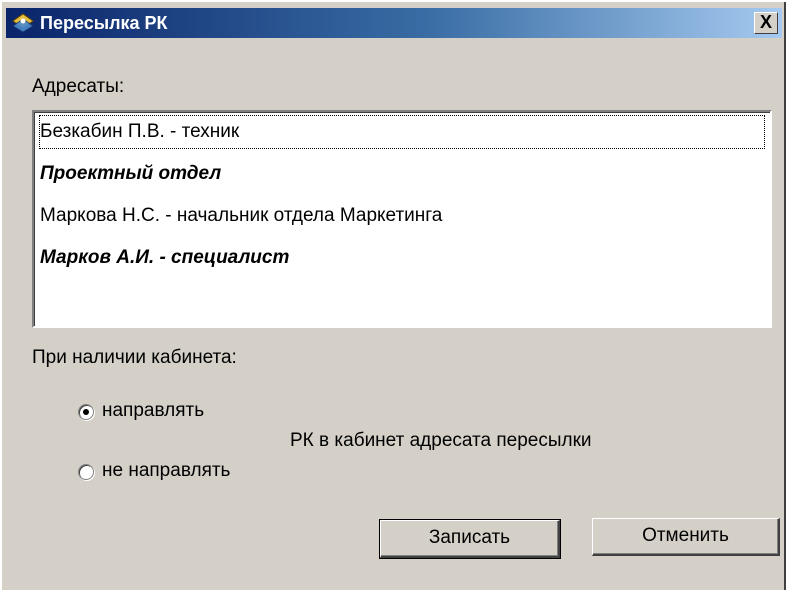 This screenshot has width=790, height=590. What do you see at coordinates (104, 23) in the screenshot?
I see `window-title: Пересылка РК` at bounding box center [104, 23].